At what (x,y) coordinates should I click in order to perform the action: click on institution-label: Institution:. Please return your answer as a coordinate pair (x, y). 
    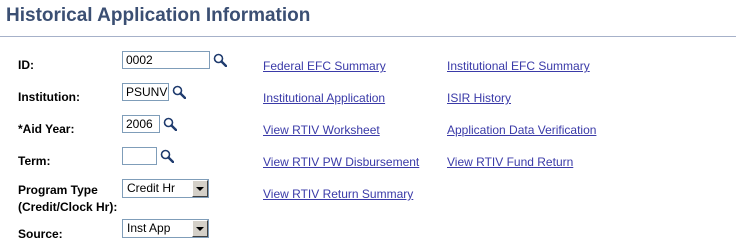
    Looking at the image, I should click on (49, 97).